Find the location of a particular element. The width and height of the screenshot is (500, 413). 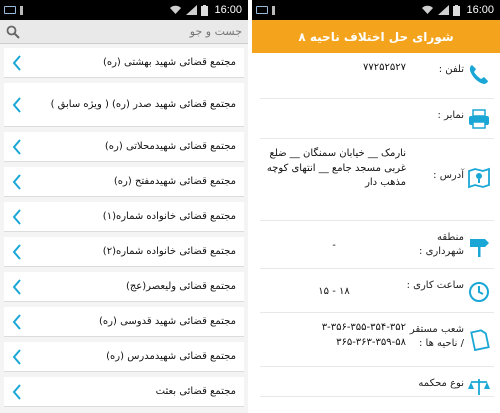

list-item-label: مجتمع قضائی خانواده شماره(۱) is located at coordinates (169, 216).